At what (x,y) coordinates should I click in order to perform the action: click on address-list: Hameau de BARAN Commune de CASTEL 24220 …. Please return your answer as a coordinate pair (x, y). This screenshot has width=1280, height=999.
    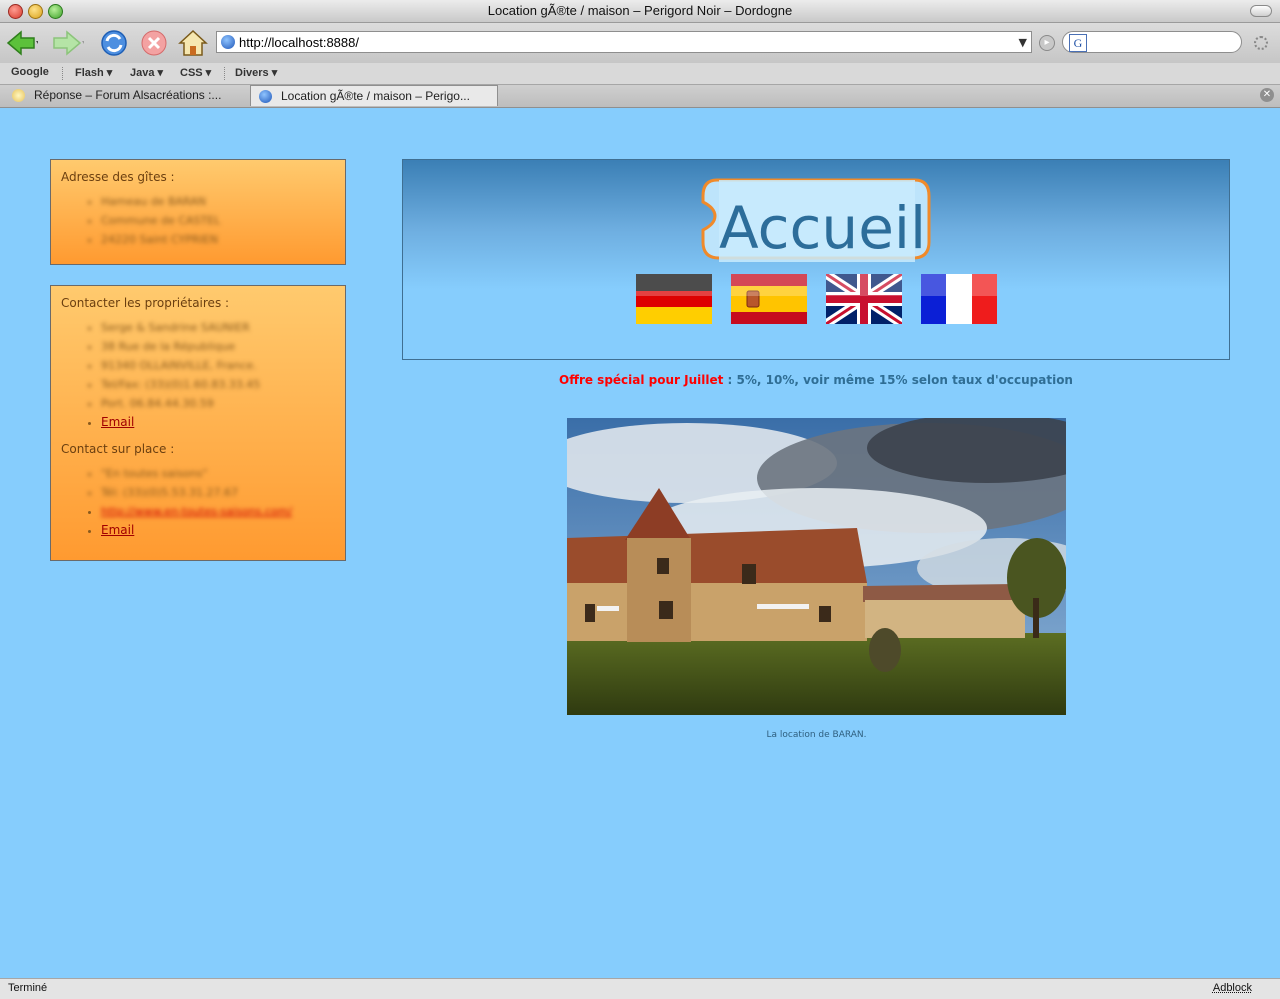
    Looking at the image, I should click on (198, 220).